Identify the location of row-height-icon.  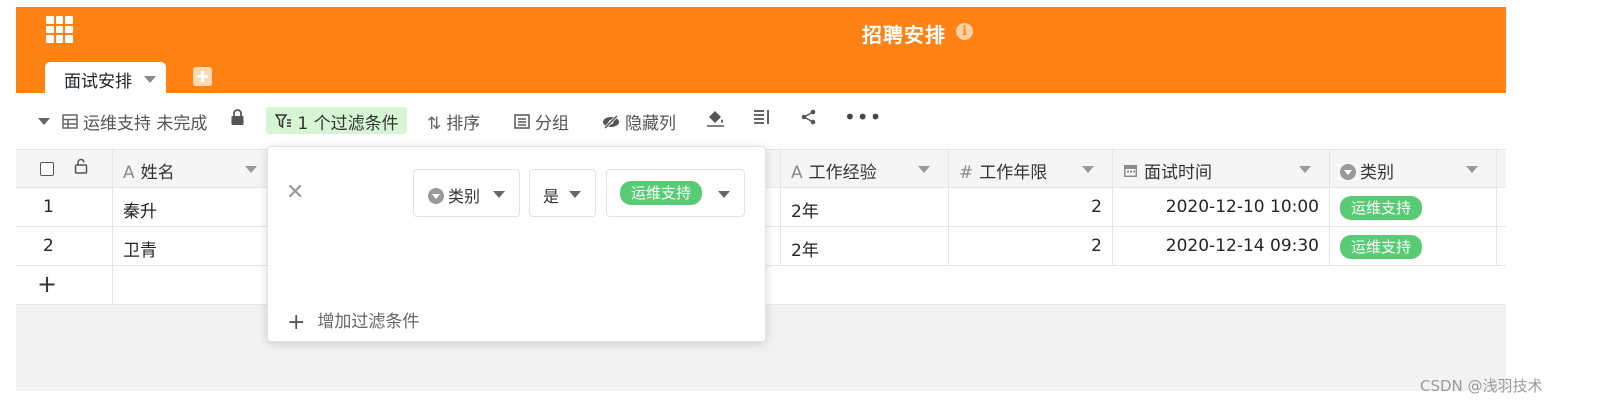
(762, 119).